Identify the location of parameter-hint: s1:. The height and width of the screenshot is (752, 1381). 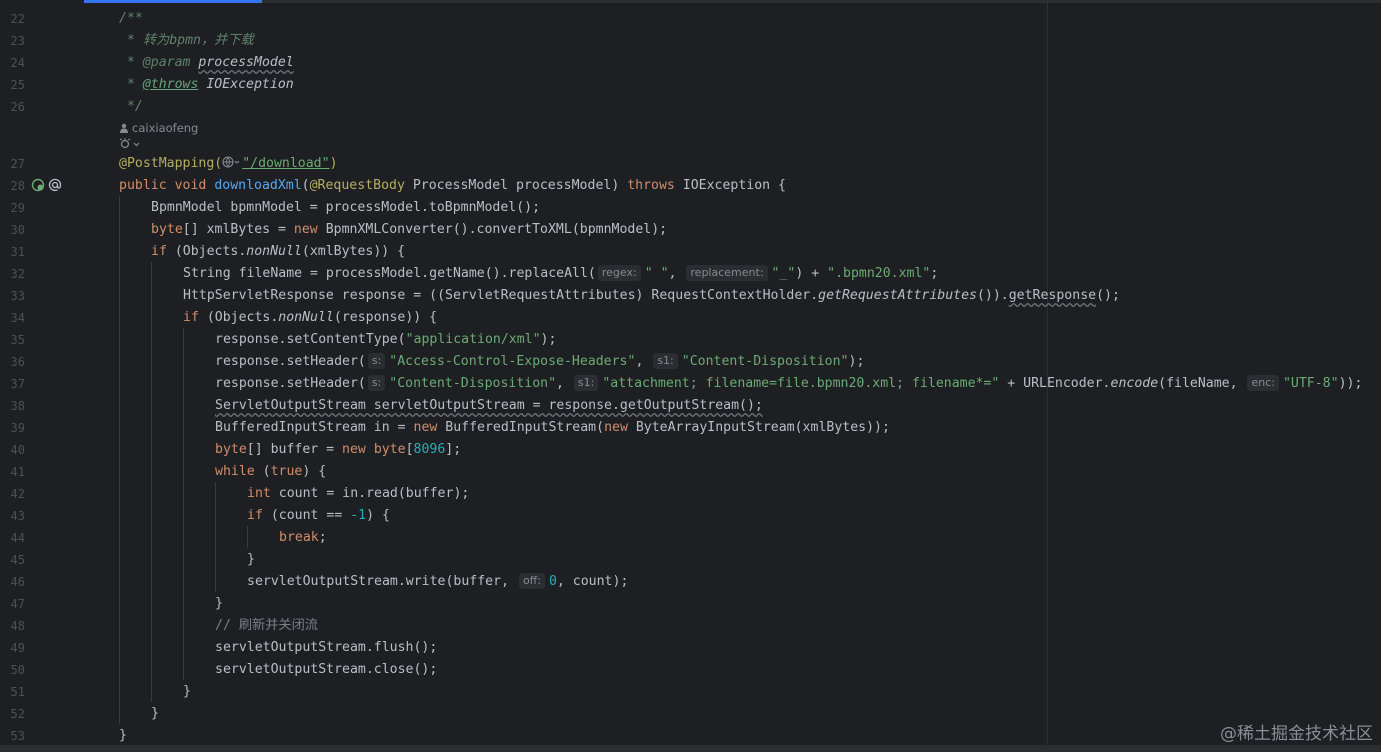
(586, 383).